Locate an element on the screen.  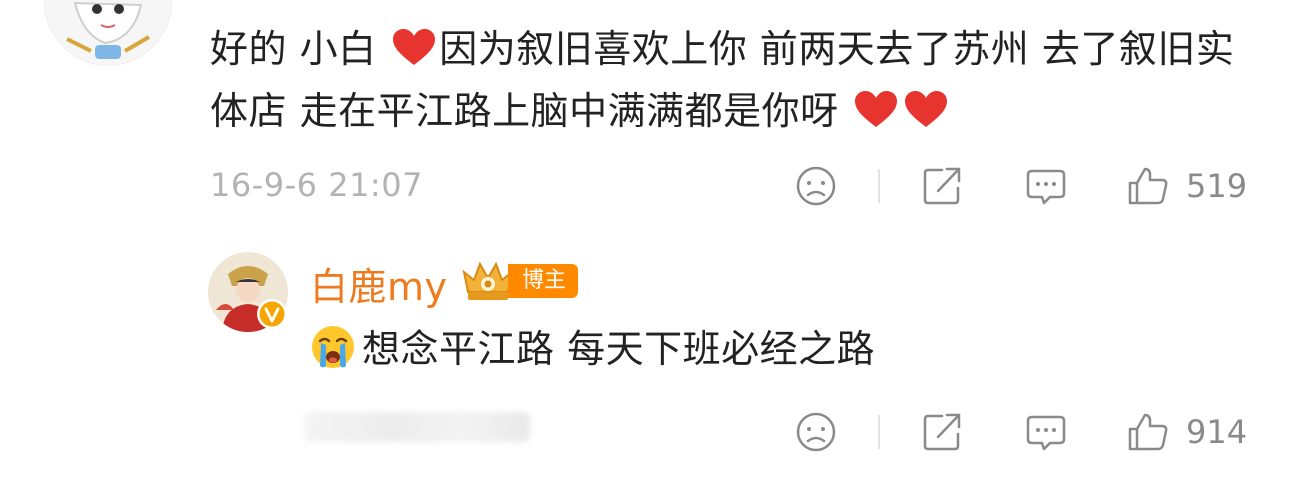
reply-text: 想念平江路 每天下班必经之路 is located at coordinates (592, 349).